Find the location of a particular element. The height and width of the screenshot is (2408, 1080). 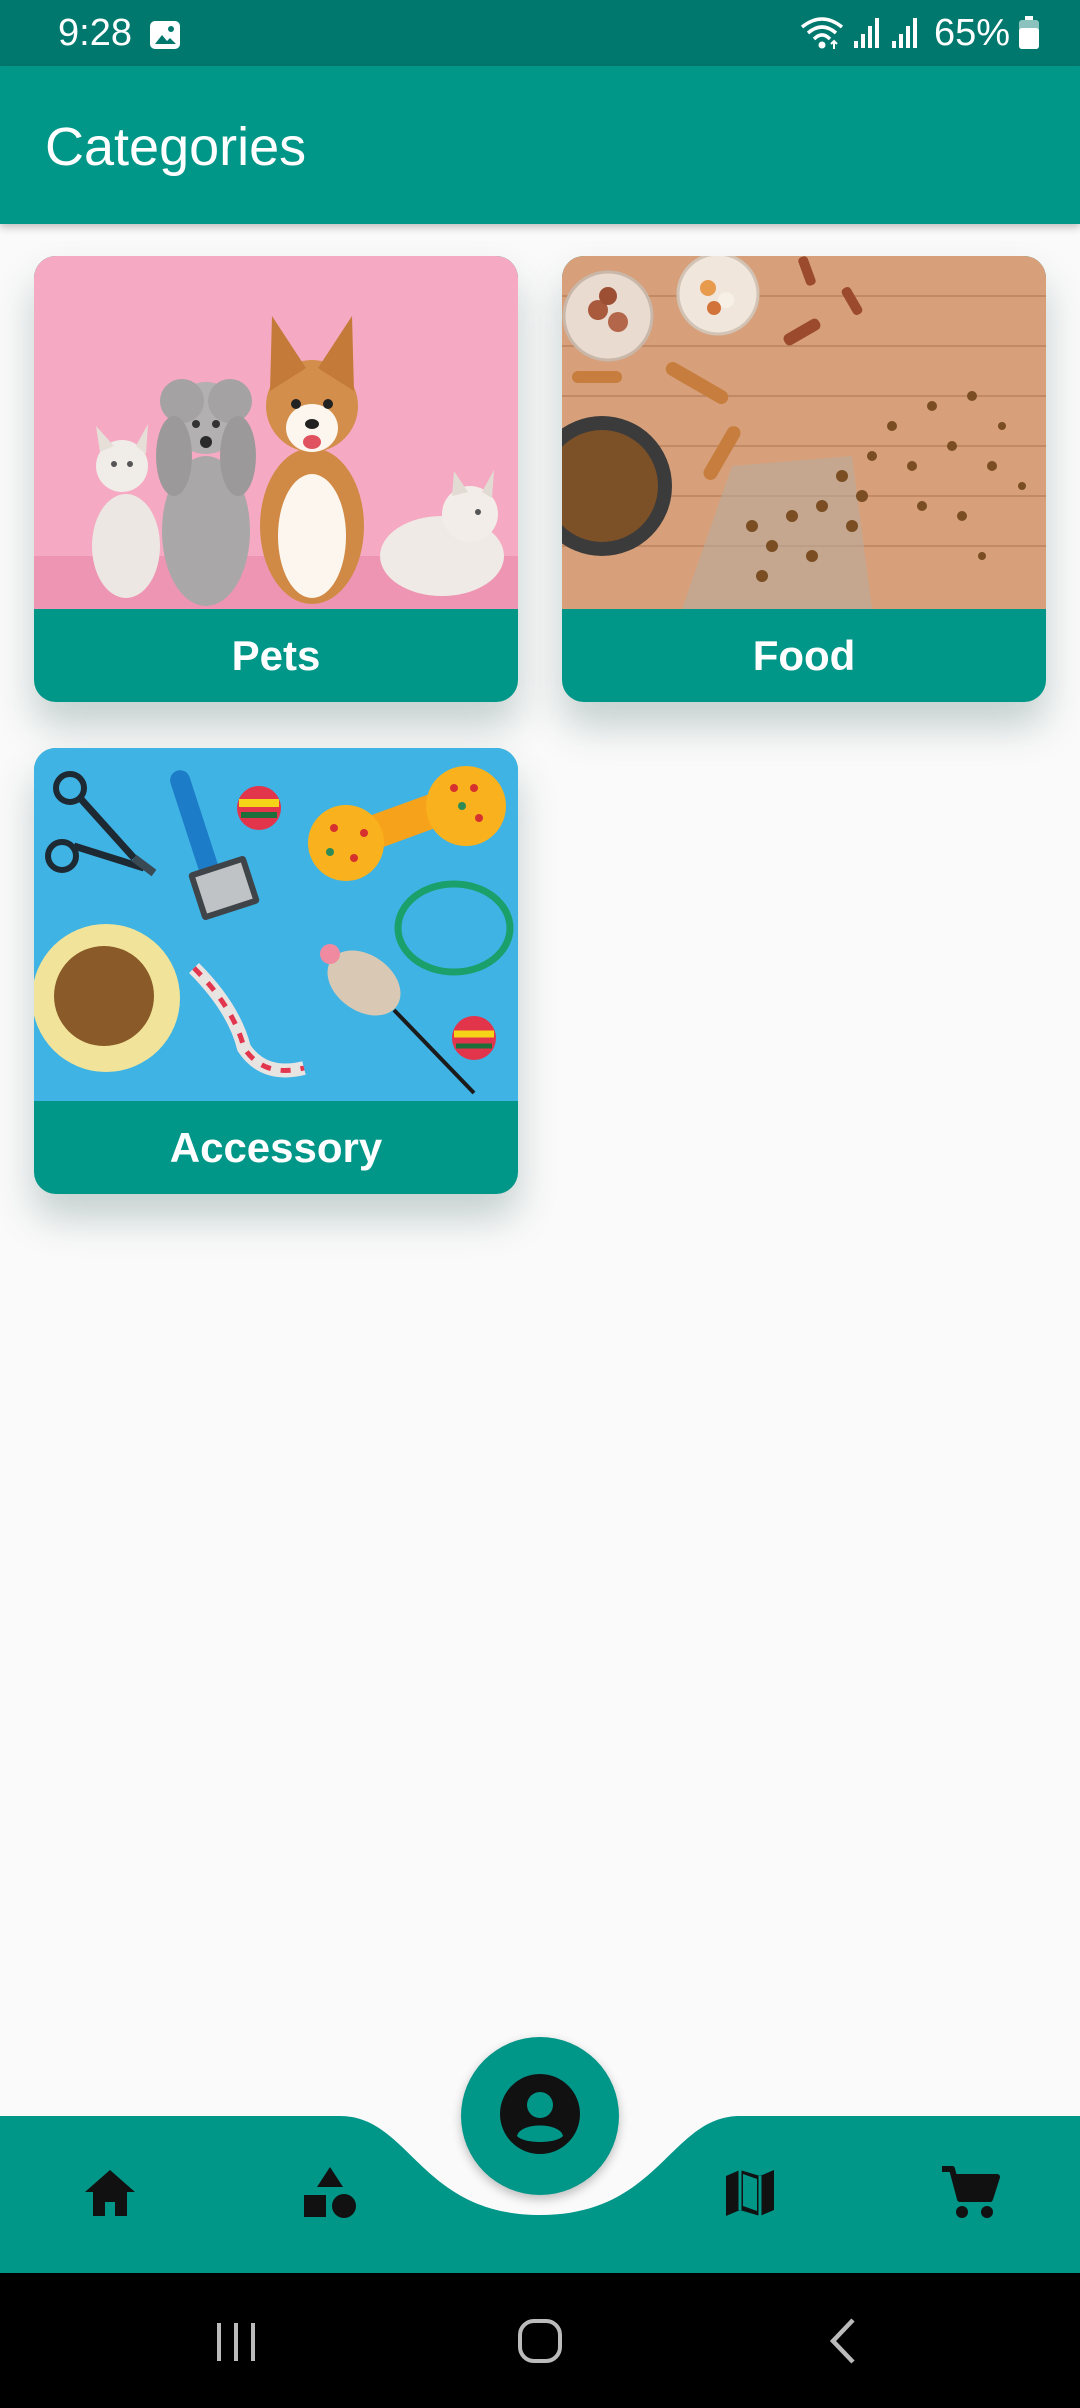

categories-icon is located at coordinates (330, 2195).